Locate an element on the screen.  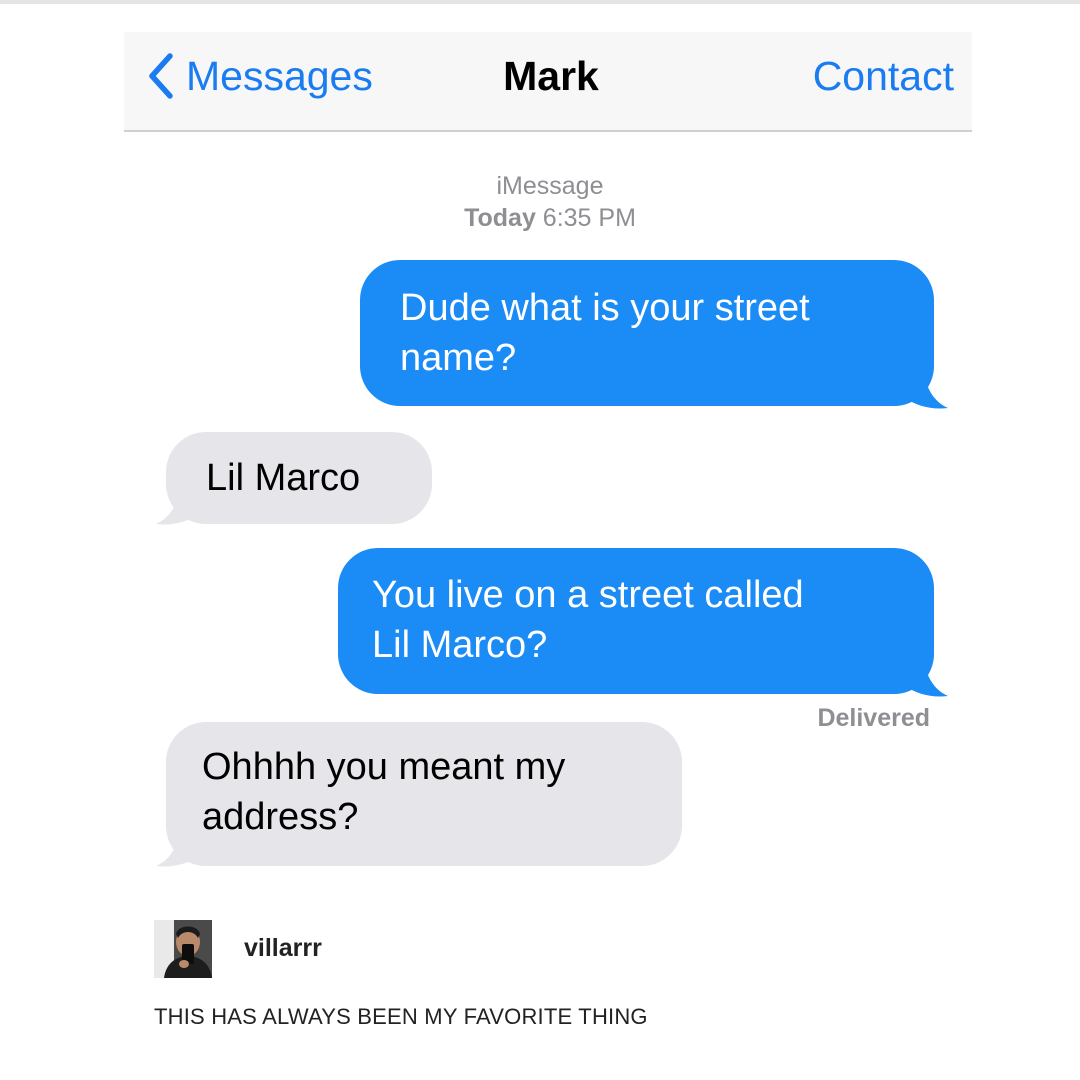
received-message-bubble: Lil Marco is located at coordinates (299, 478).